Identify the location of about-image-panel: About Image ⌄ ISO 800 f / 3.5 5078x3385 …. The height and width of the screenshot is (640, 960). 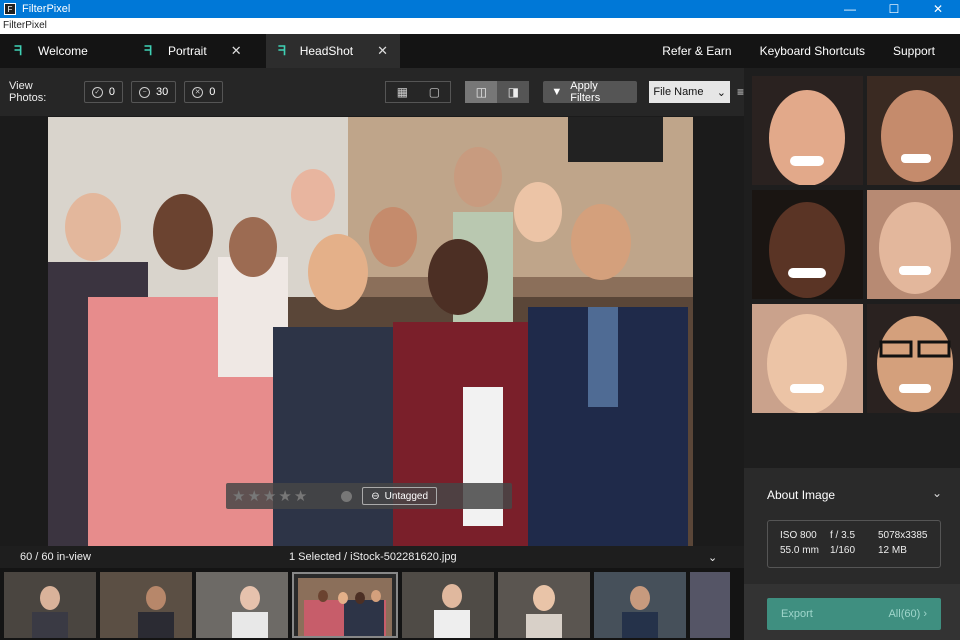
(852, 526).